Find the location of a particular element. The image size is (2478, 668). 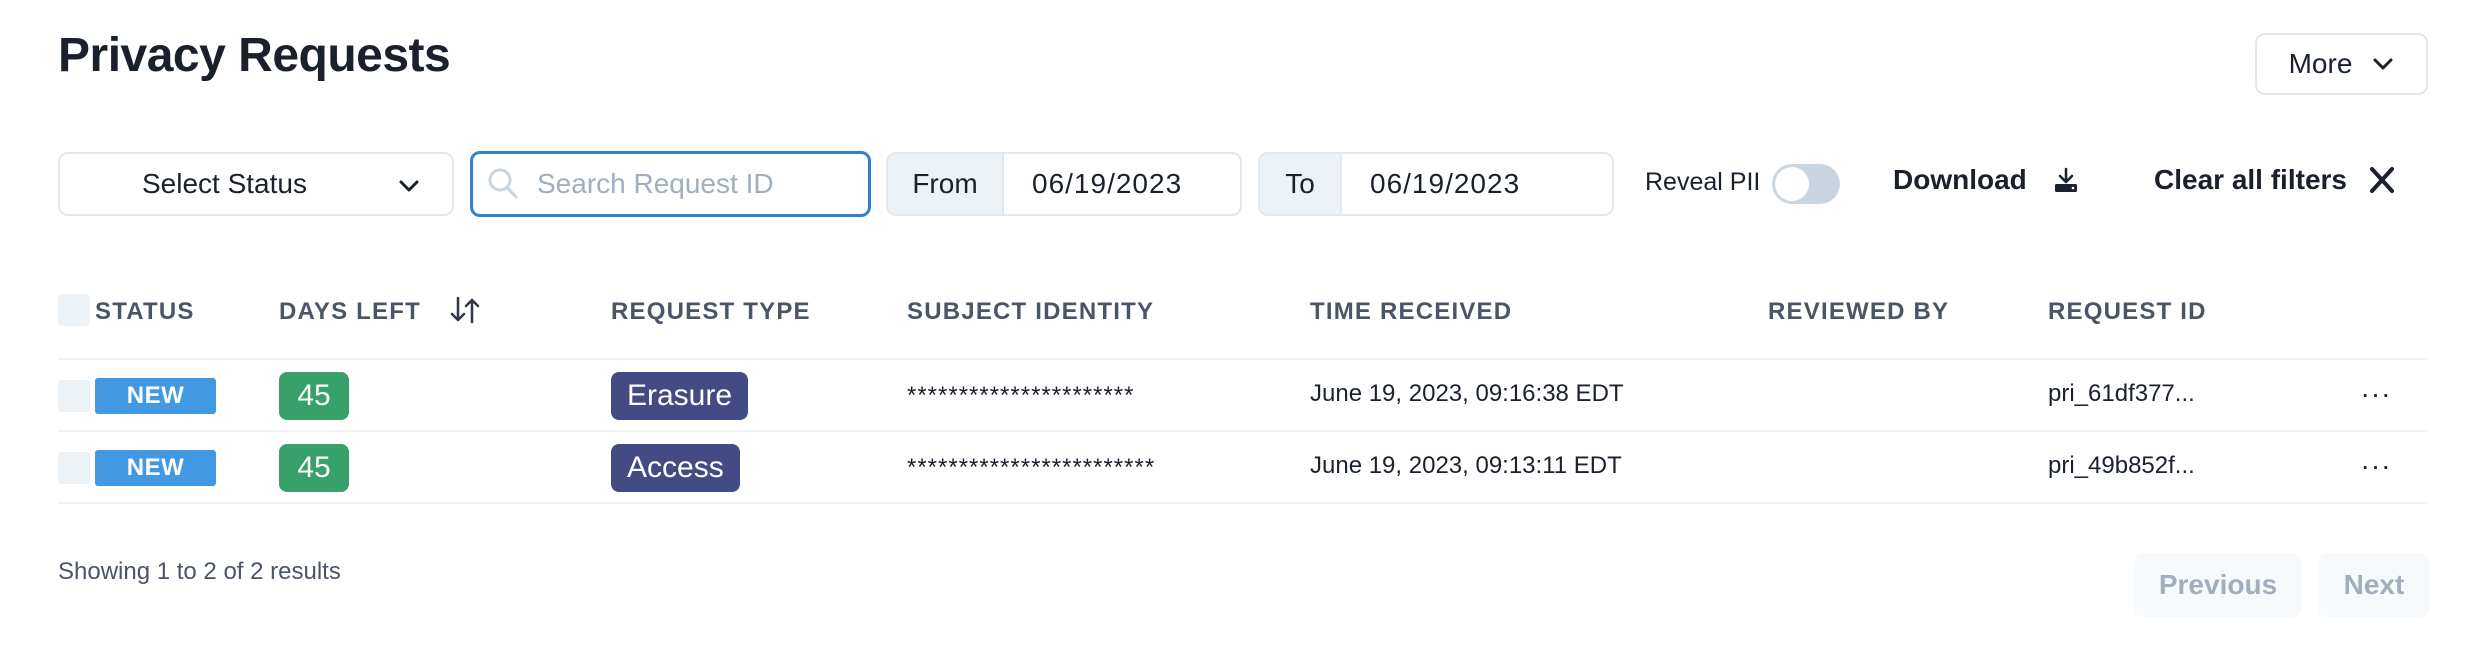

to-date-group: To 06/19/2023 is located at coordinates (1436, 184).